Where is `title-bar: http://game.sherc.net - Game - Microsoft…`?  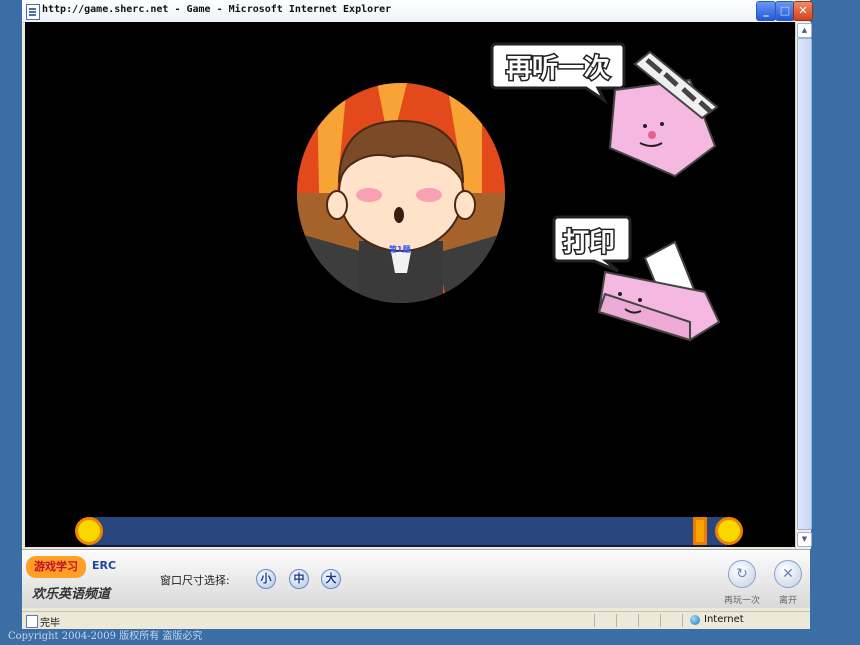
title-bar: http://game.sherc.net - Game - Microsoft… is located at coordinates (417, 11).